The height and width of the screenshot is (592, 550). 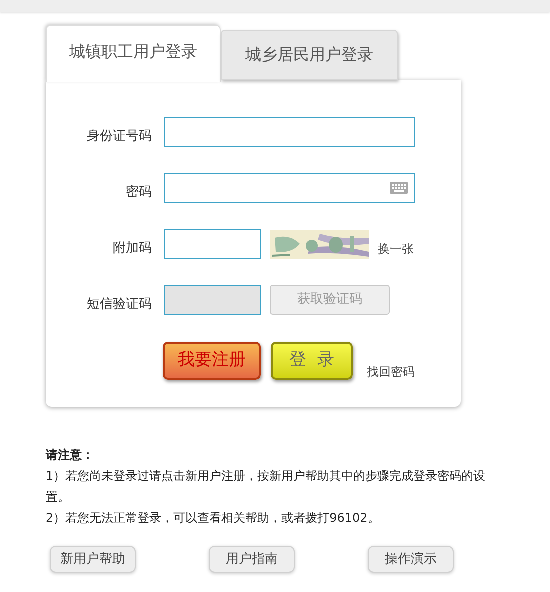 What do you see at coordinates (133, 53) in the screenshot?
I see `login-tab: 城镇职工用户登录` at bounding box center [133, 53].